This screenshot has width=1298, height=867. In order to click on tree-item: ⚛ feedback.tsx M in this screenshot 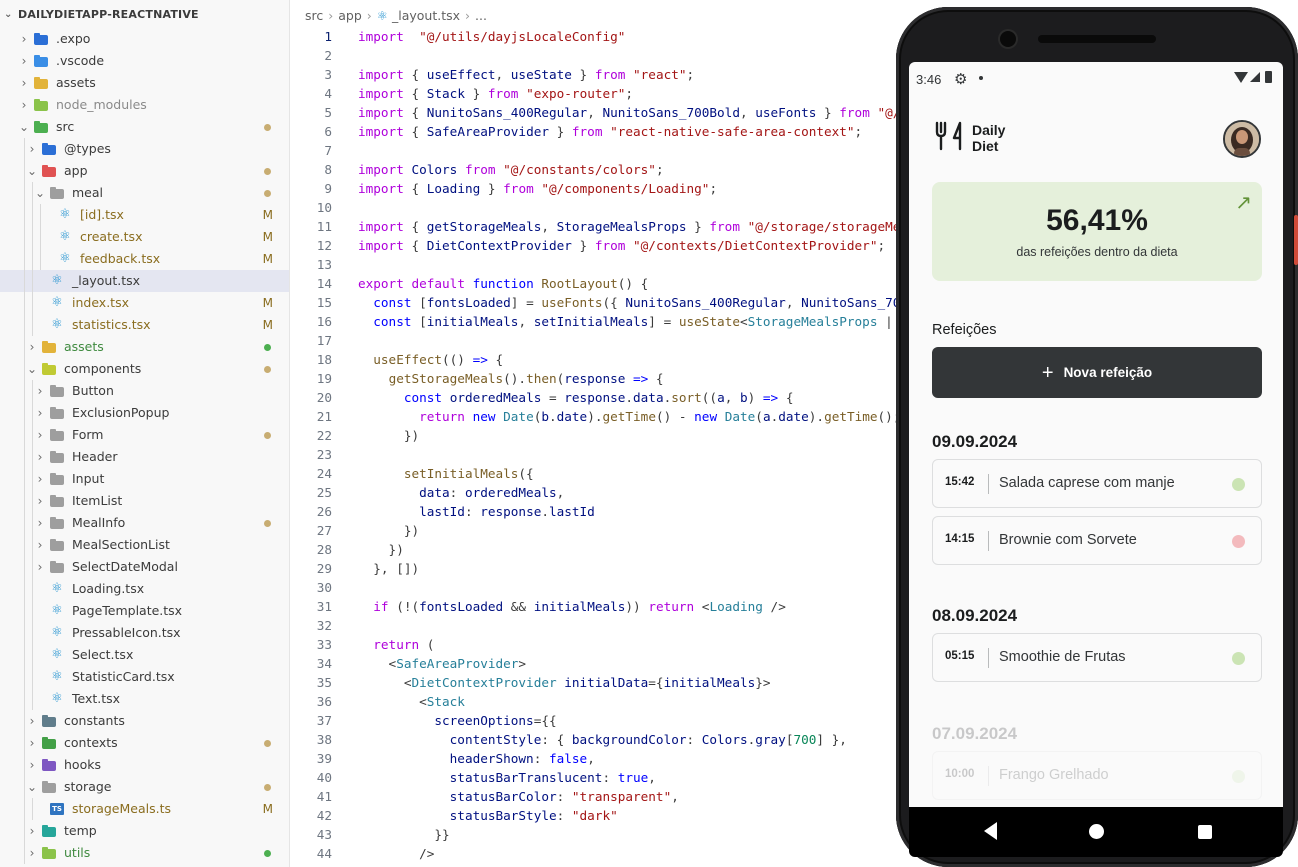, I will do `click(144, 259)`.